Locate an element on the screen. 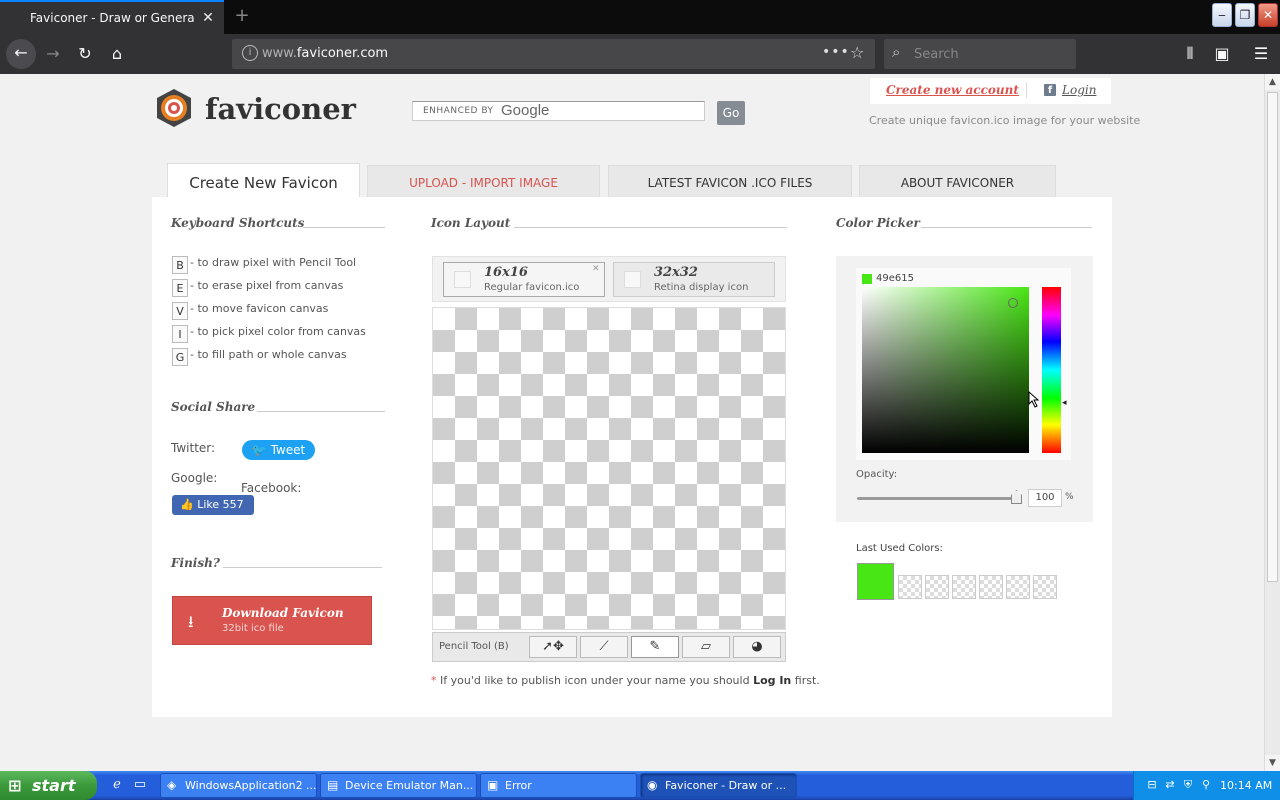 This screenshot has height=800, width=1280. scroll-up-arrow-icon: ▲ is located at coordinates (1272, 82).